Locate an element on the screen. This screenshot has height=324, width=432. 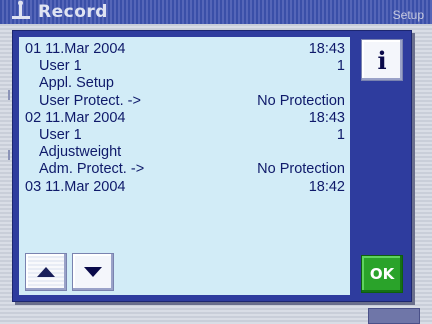
setup-label: Setup is located at coordinates (408, 15).